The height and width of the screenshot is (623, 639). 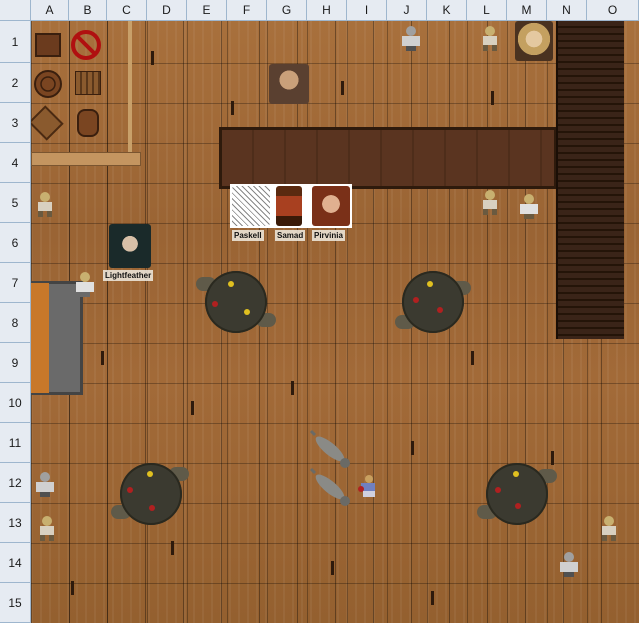 What do you see at coordinates (15, 363) in the screenshot?
I see `row-header: 9` at bounding box center [15, 363].